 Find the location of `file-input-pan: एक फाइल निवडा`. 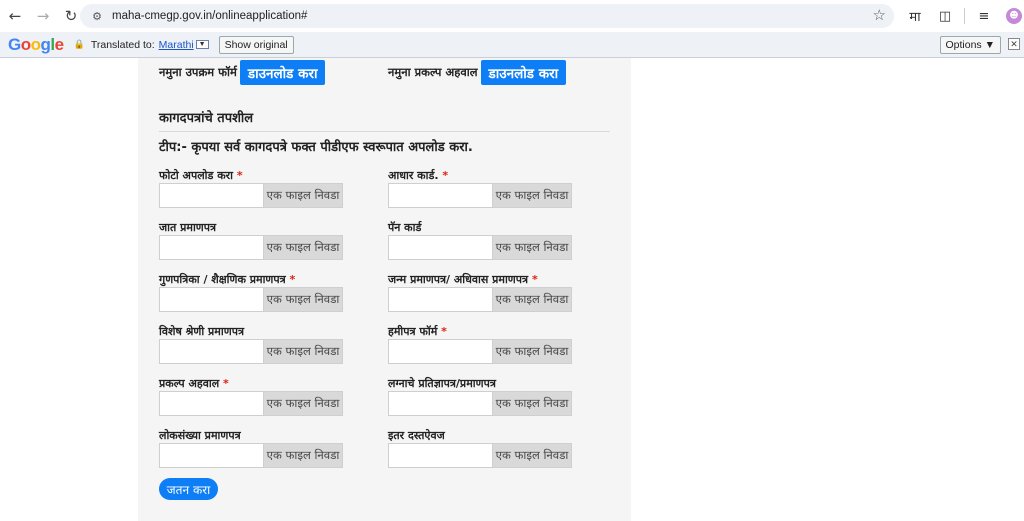

file-input-pan: एक फाइल निवडा is located at coordinates (480, 247).